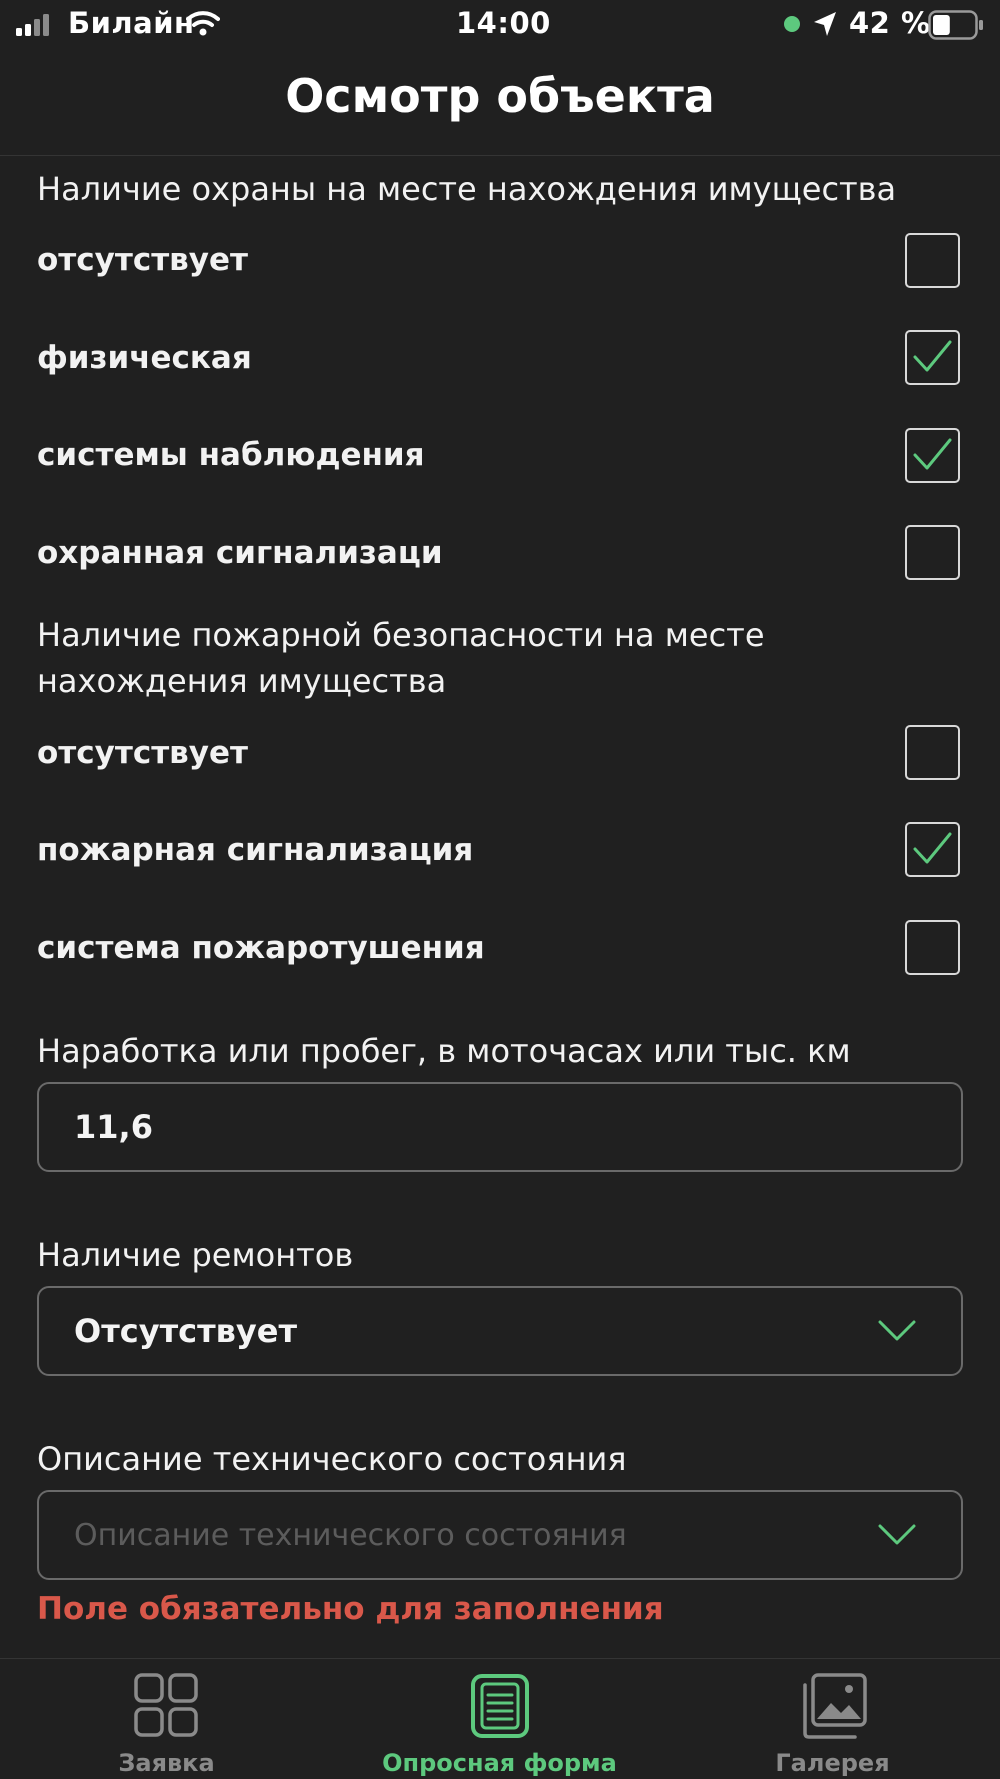 The height and width of the screenshot is (1779, 1000). Describe the element at coordinates (350, 1609) in the screenshot. I see `required-field-error: Поле обязательно для заполнения` at that location.